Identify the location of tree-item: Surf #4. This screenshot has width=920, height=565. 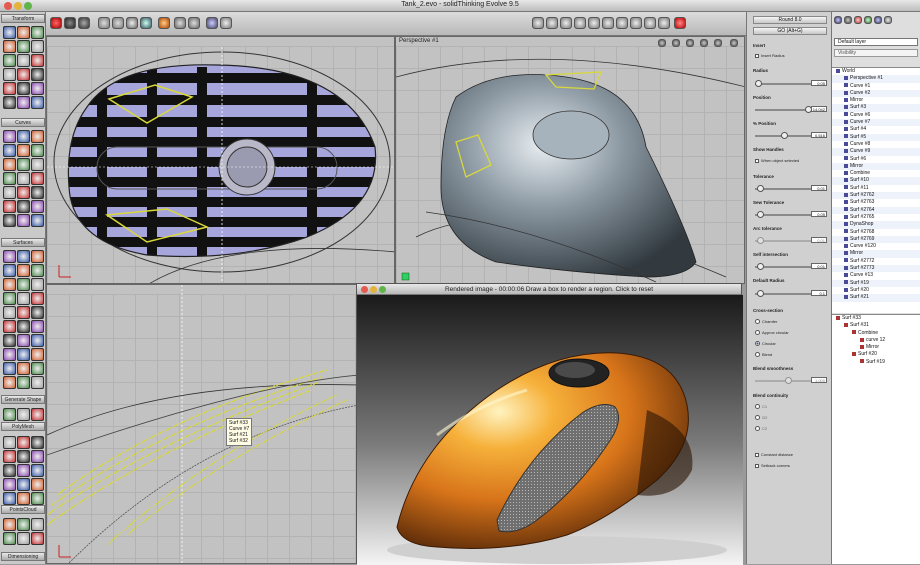
(876, 129).